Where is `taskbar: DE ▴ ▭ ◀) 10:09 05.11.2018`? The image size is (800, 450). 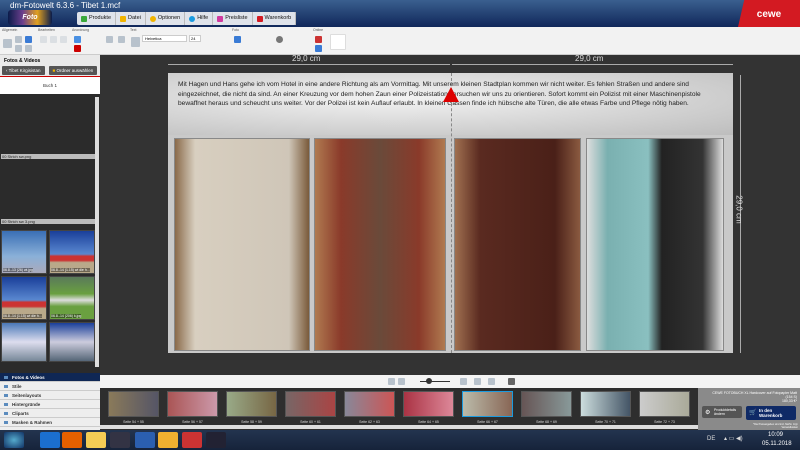
taskbar: DE ▴ ▭ ◀) 10:09 05.11.2018 is located at coordinates (400, 440).